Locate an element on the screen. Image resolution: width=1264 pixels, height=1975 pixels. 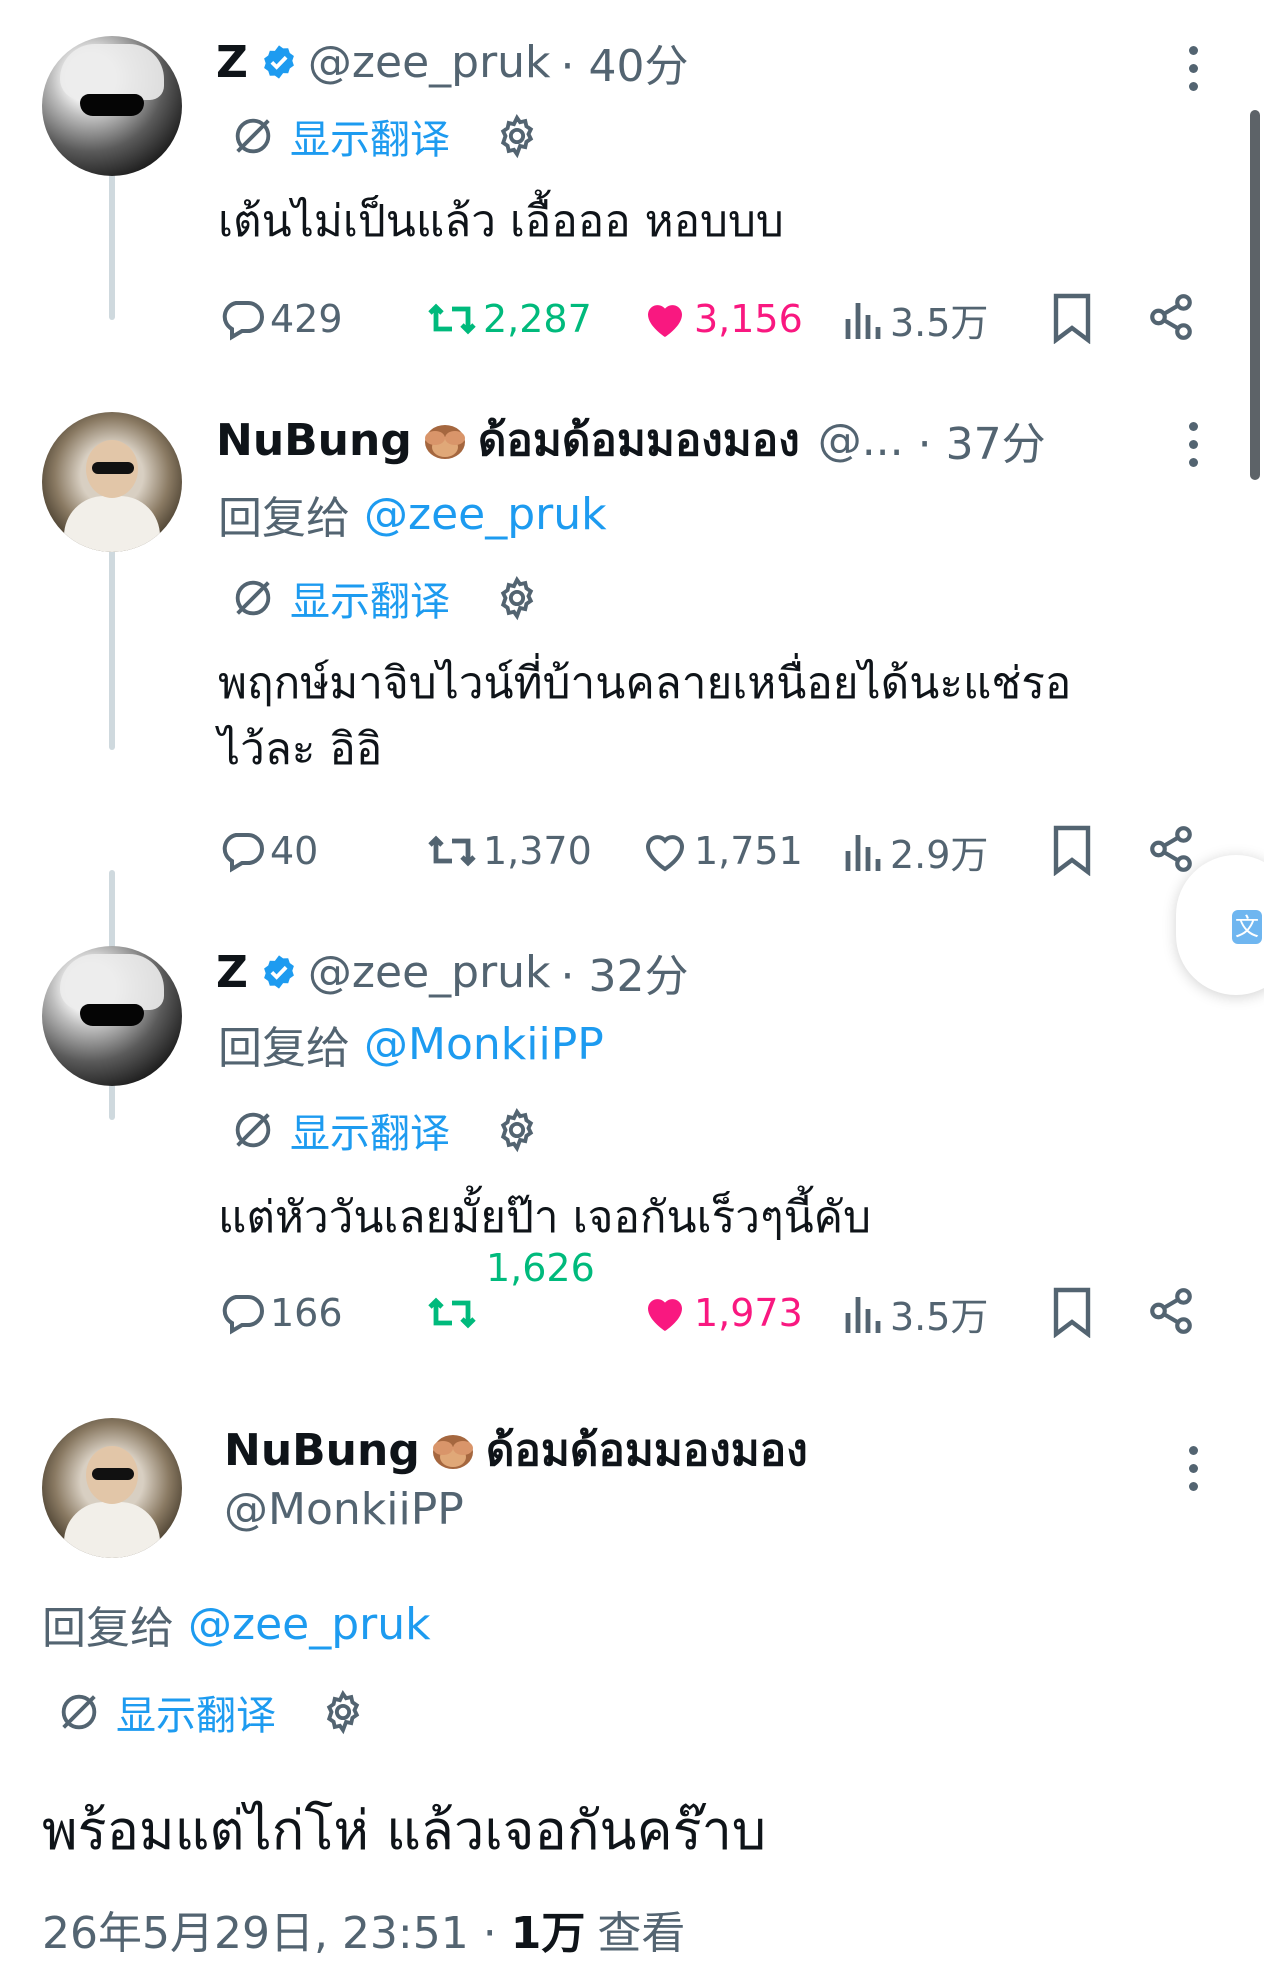
tweet-text: แต่หัววันเลยมั้ยป๊า เจอกันเร็วๆนี้คับ is located at coordinates (545, 1217).